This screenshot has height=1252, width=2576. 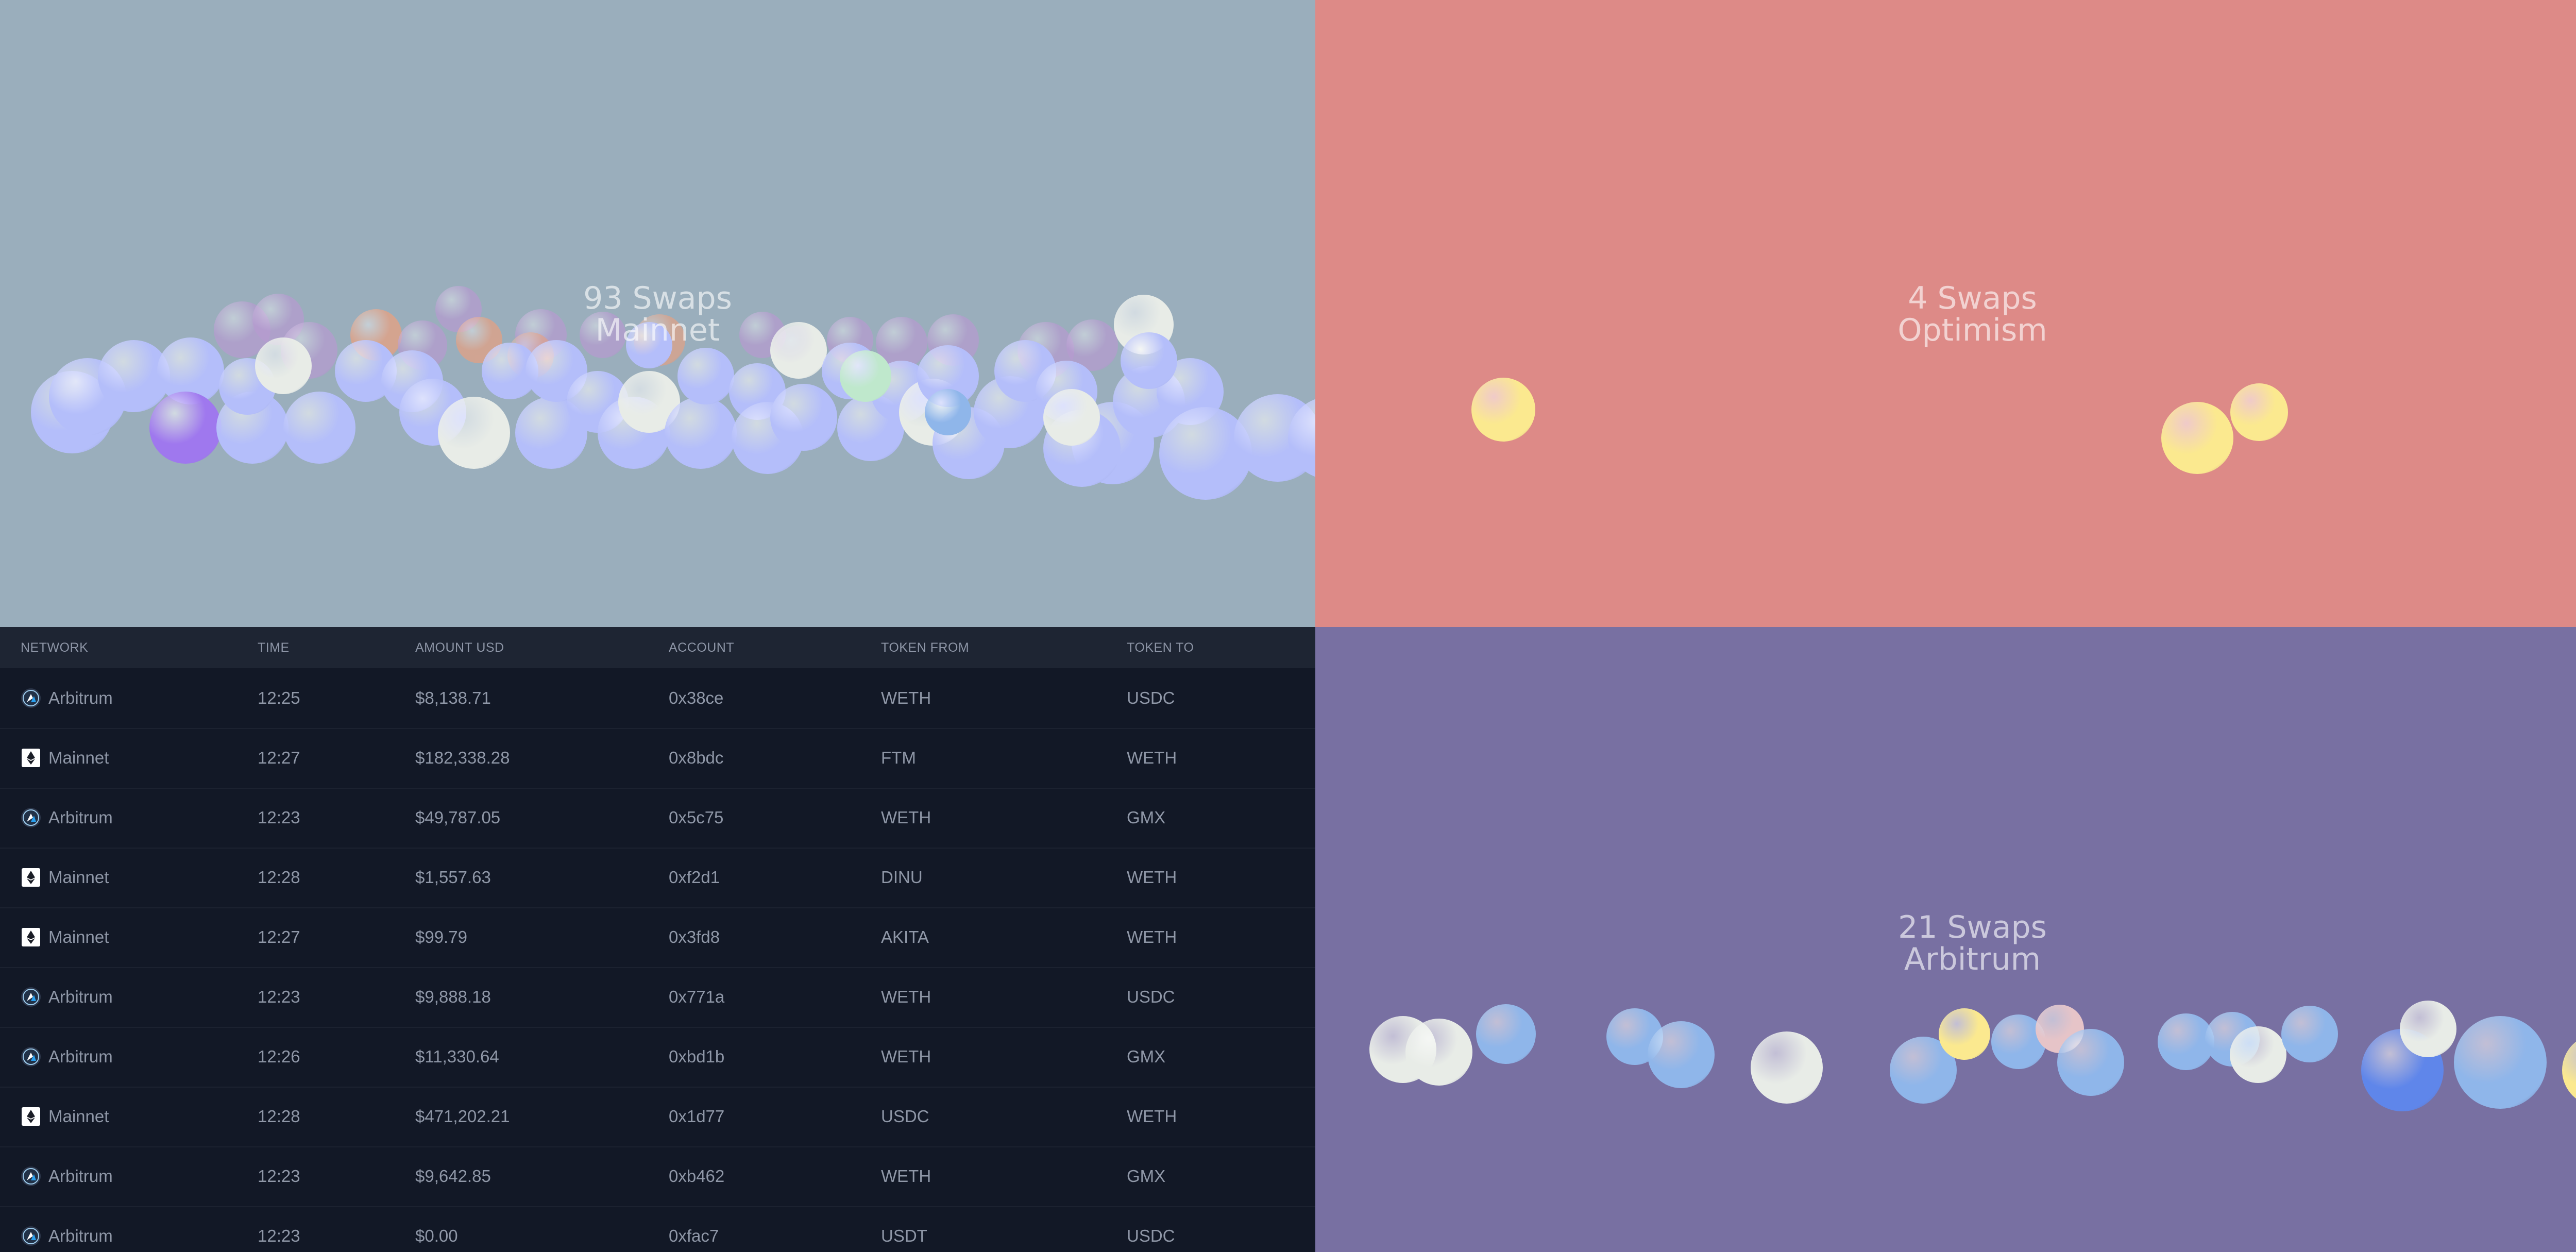 What do you see at coordinates (925, 648) in the screenshot?
I see `header-token-from: Token From` at bounding box center [925, 648].